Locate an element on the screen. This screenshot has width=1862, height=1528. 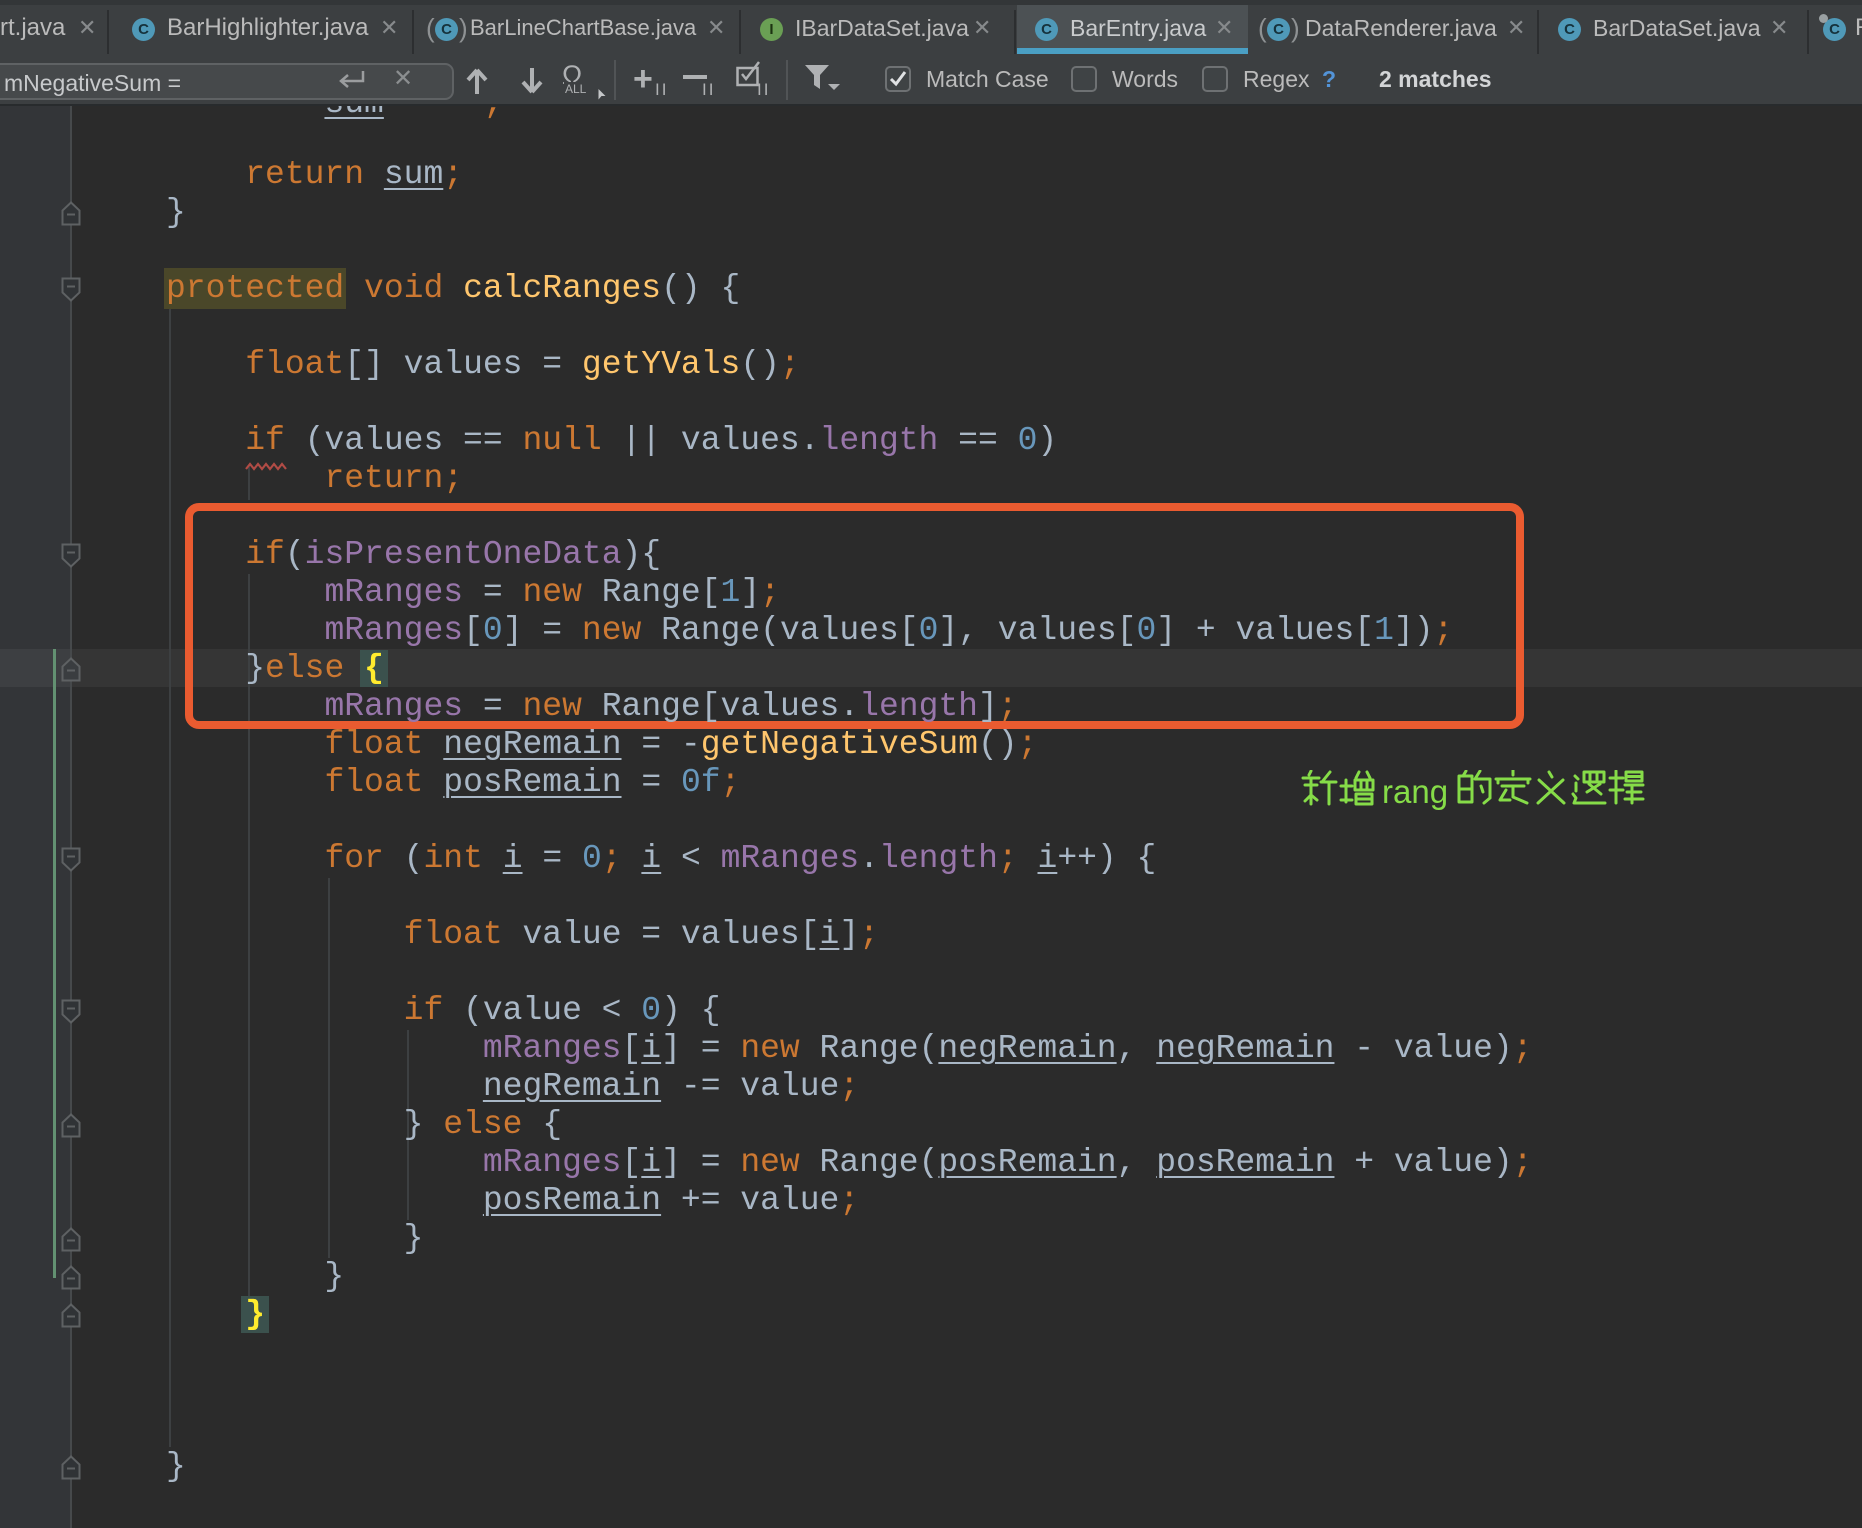
svg-text: rang is located at coordinates (1415, 791).